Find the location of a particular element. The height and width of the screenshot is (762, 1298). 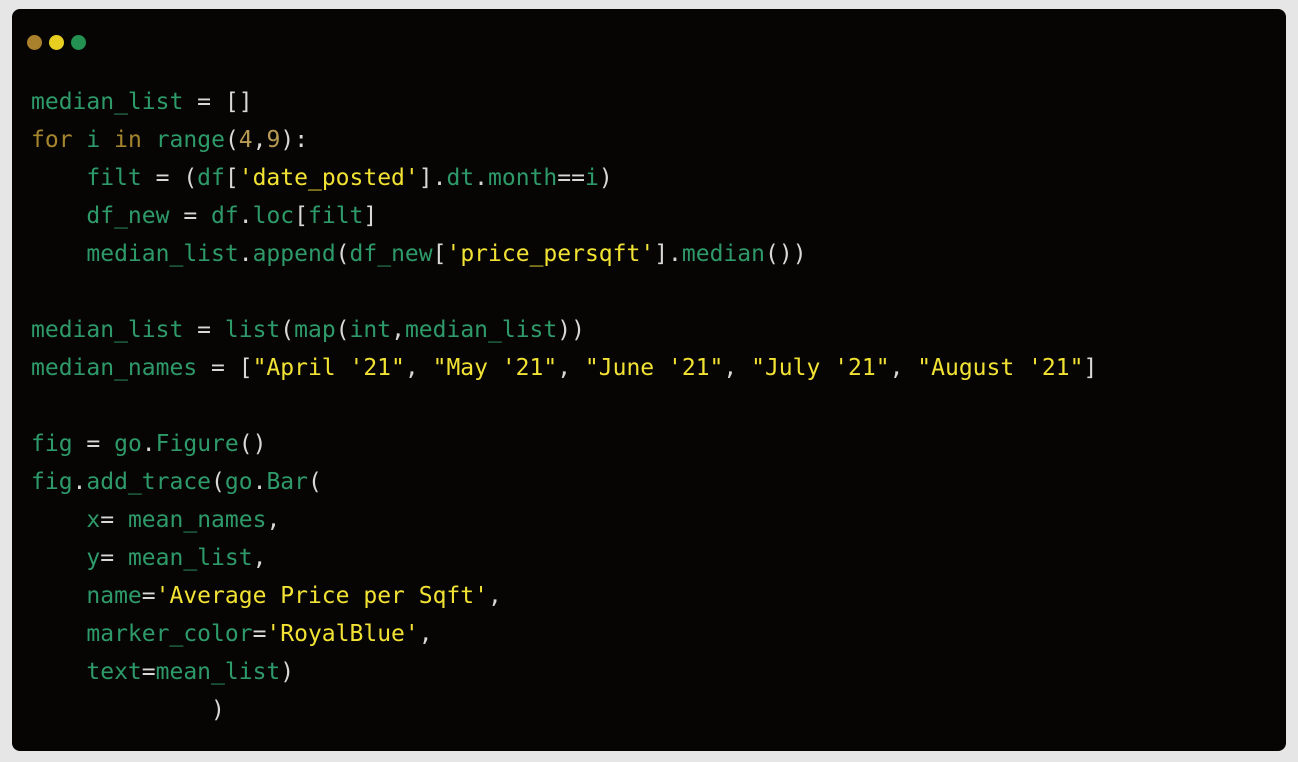

code-line: x= mean_names, is located at coordinates (564, 520).